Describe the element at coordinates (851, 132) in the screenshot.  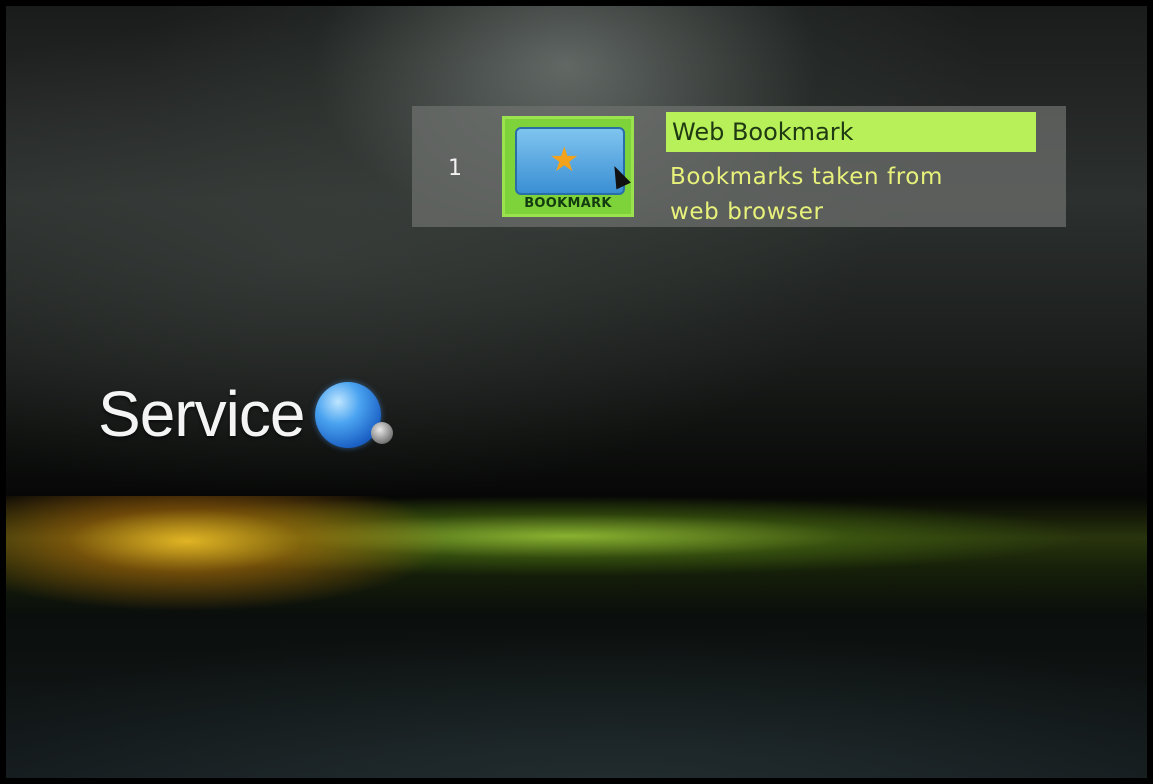
I see `menu-item-title: Web Bookmark` at that location.